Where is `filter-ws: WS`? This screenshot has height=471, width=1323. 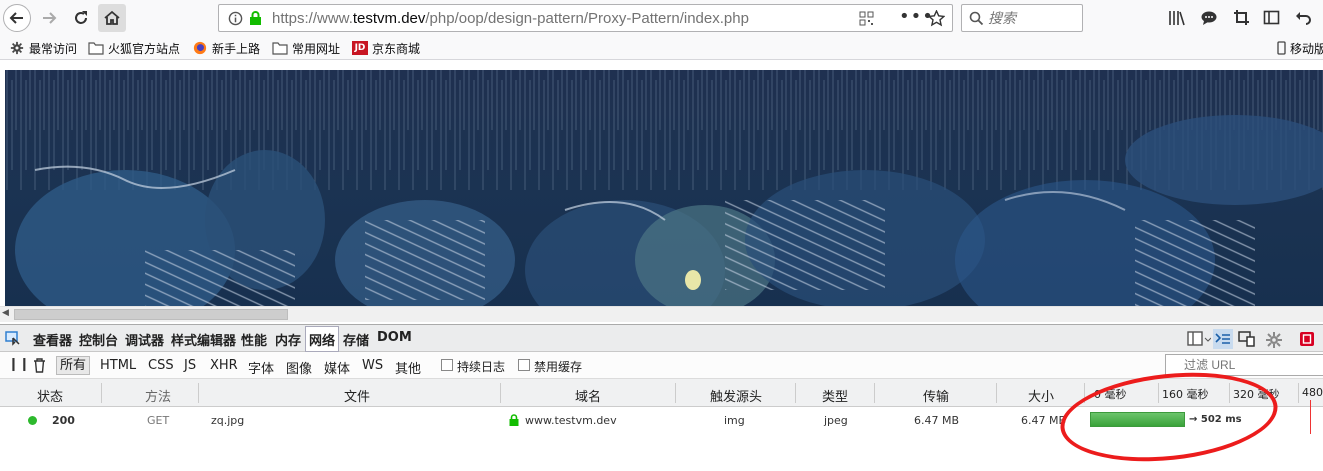
filter-ws: WS is located at coordinates (372, 365).